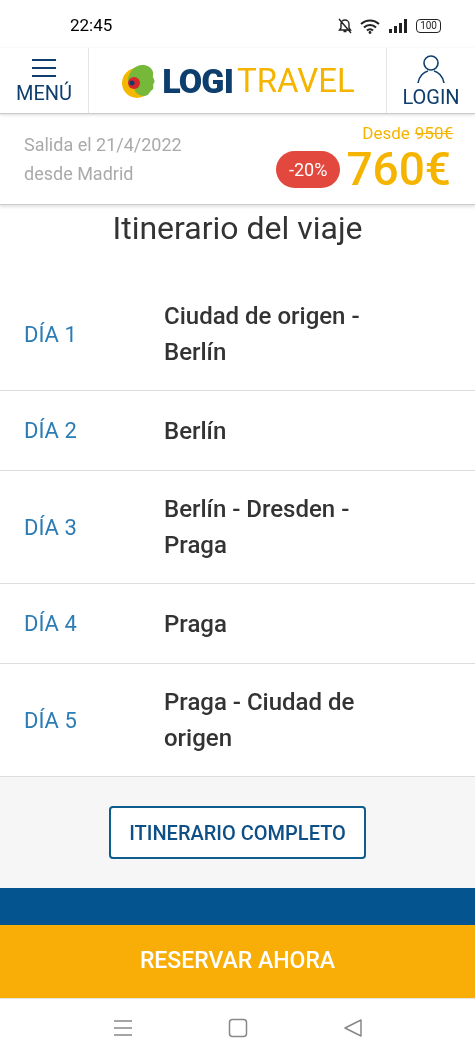 The height and width of the screenshot is (1056, 475). I want to click on day-label: DÍA 4, so click(51, 624).